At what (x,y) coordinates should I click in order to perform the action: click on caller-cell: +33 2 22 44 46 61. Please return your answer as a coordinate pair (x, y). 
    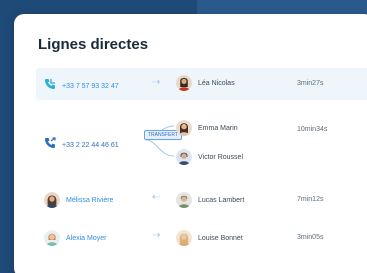
    Looking at the image, I should click on (81, 145).